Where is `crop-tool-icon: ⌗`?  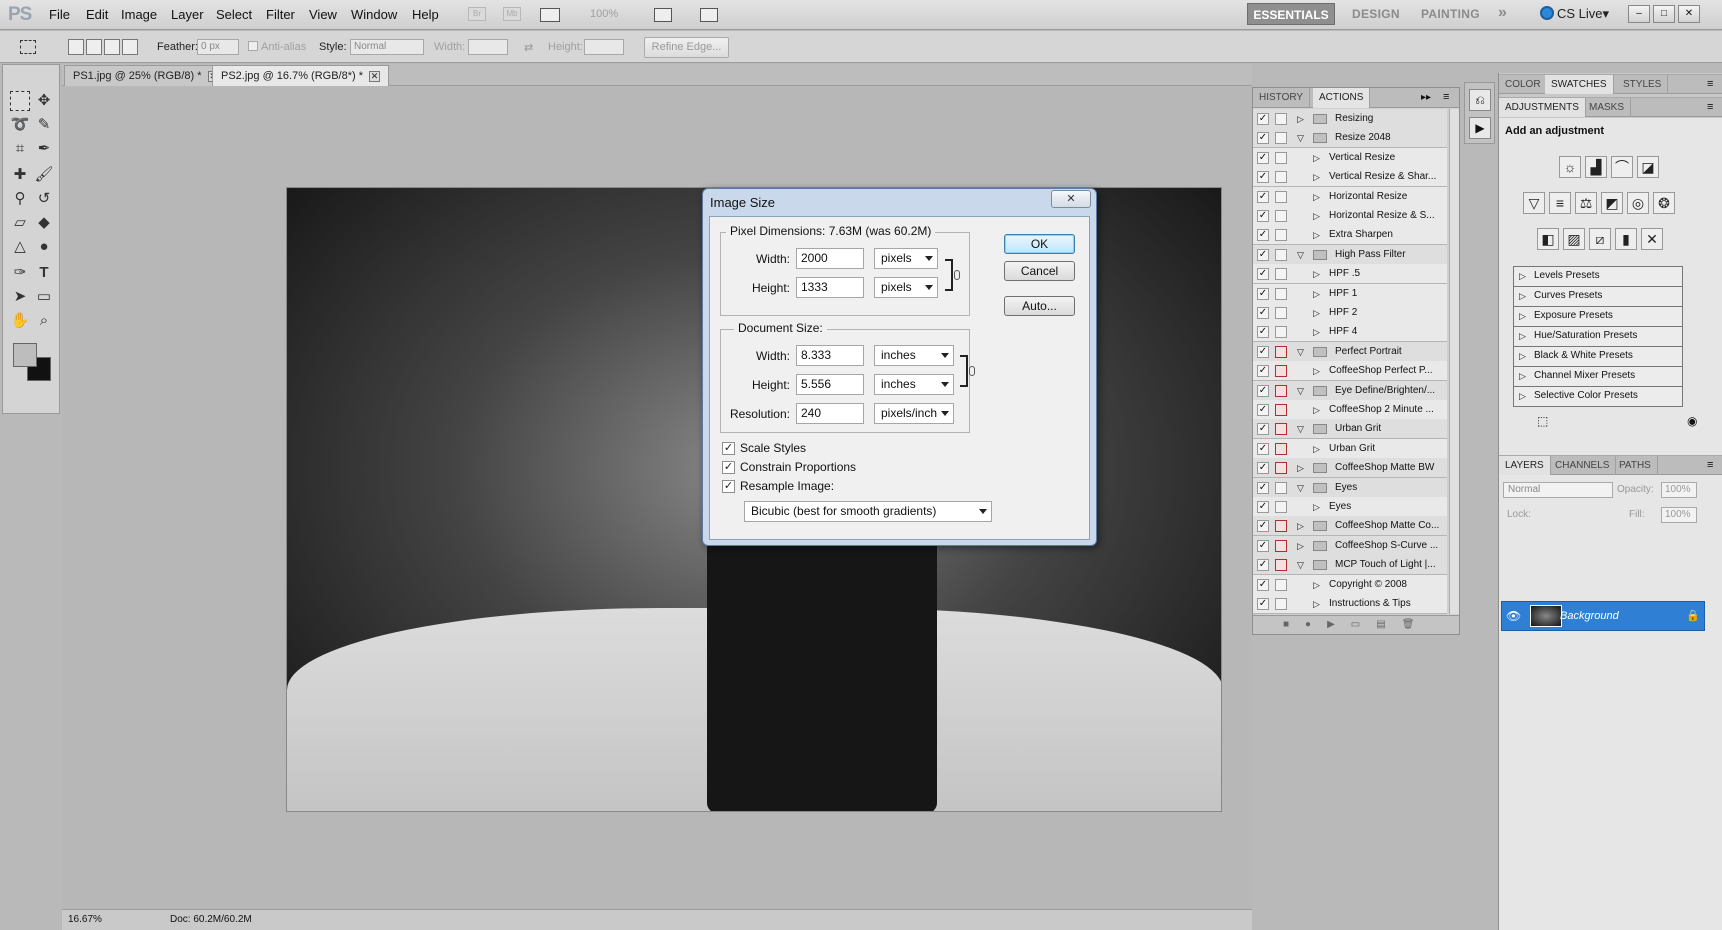
crop-tool-icon: ⌗ is located at coordinates (20, 149).